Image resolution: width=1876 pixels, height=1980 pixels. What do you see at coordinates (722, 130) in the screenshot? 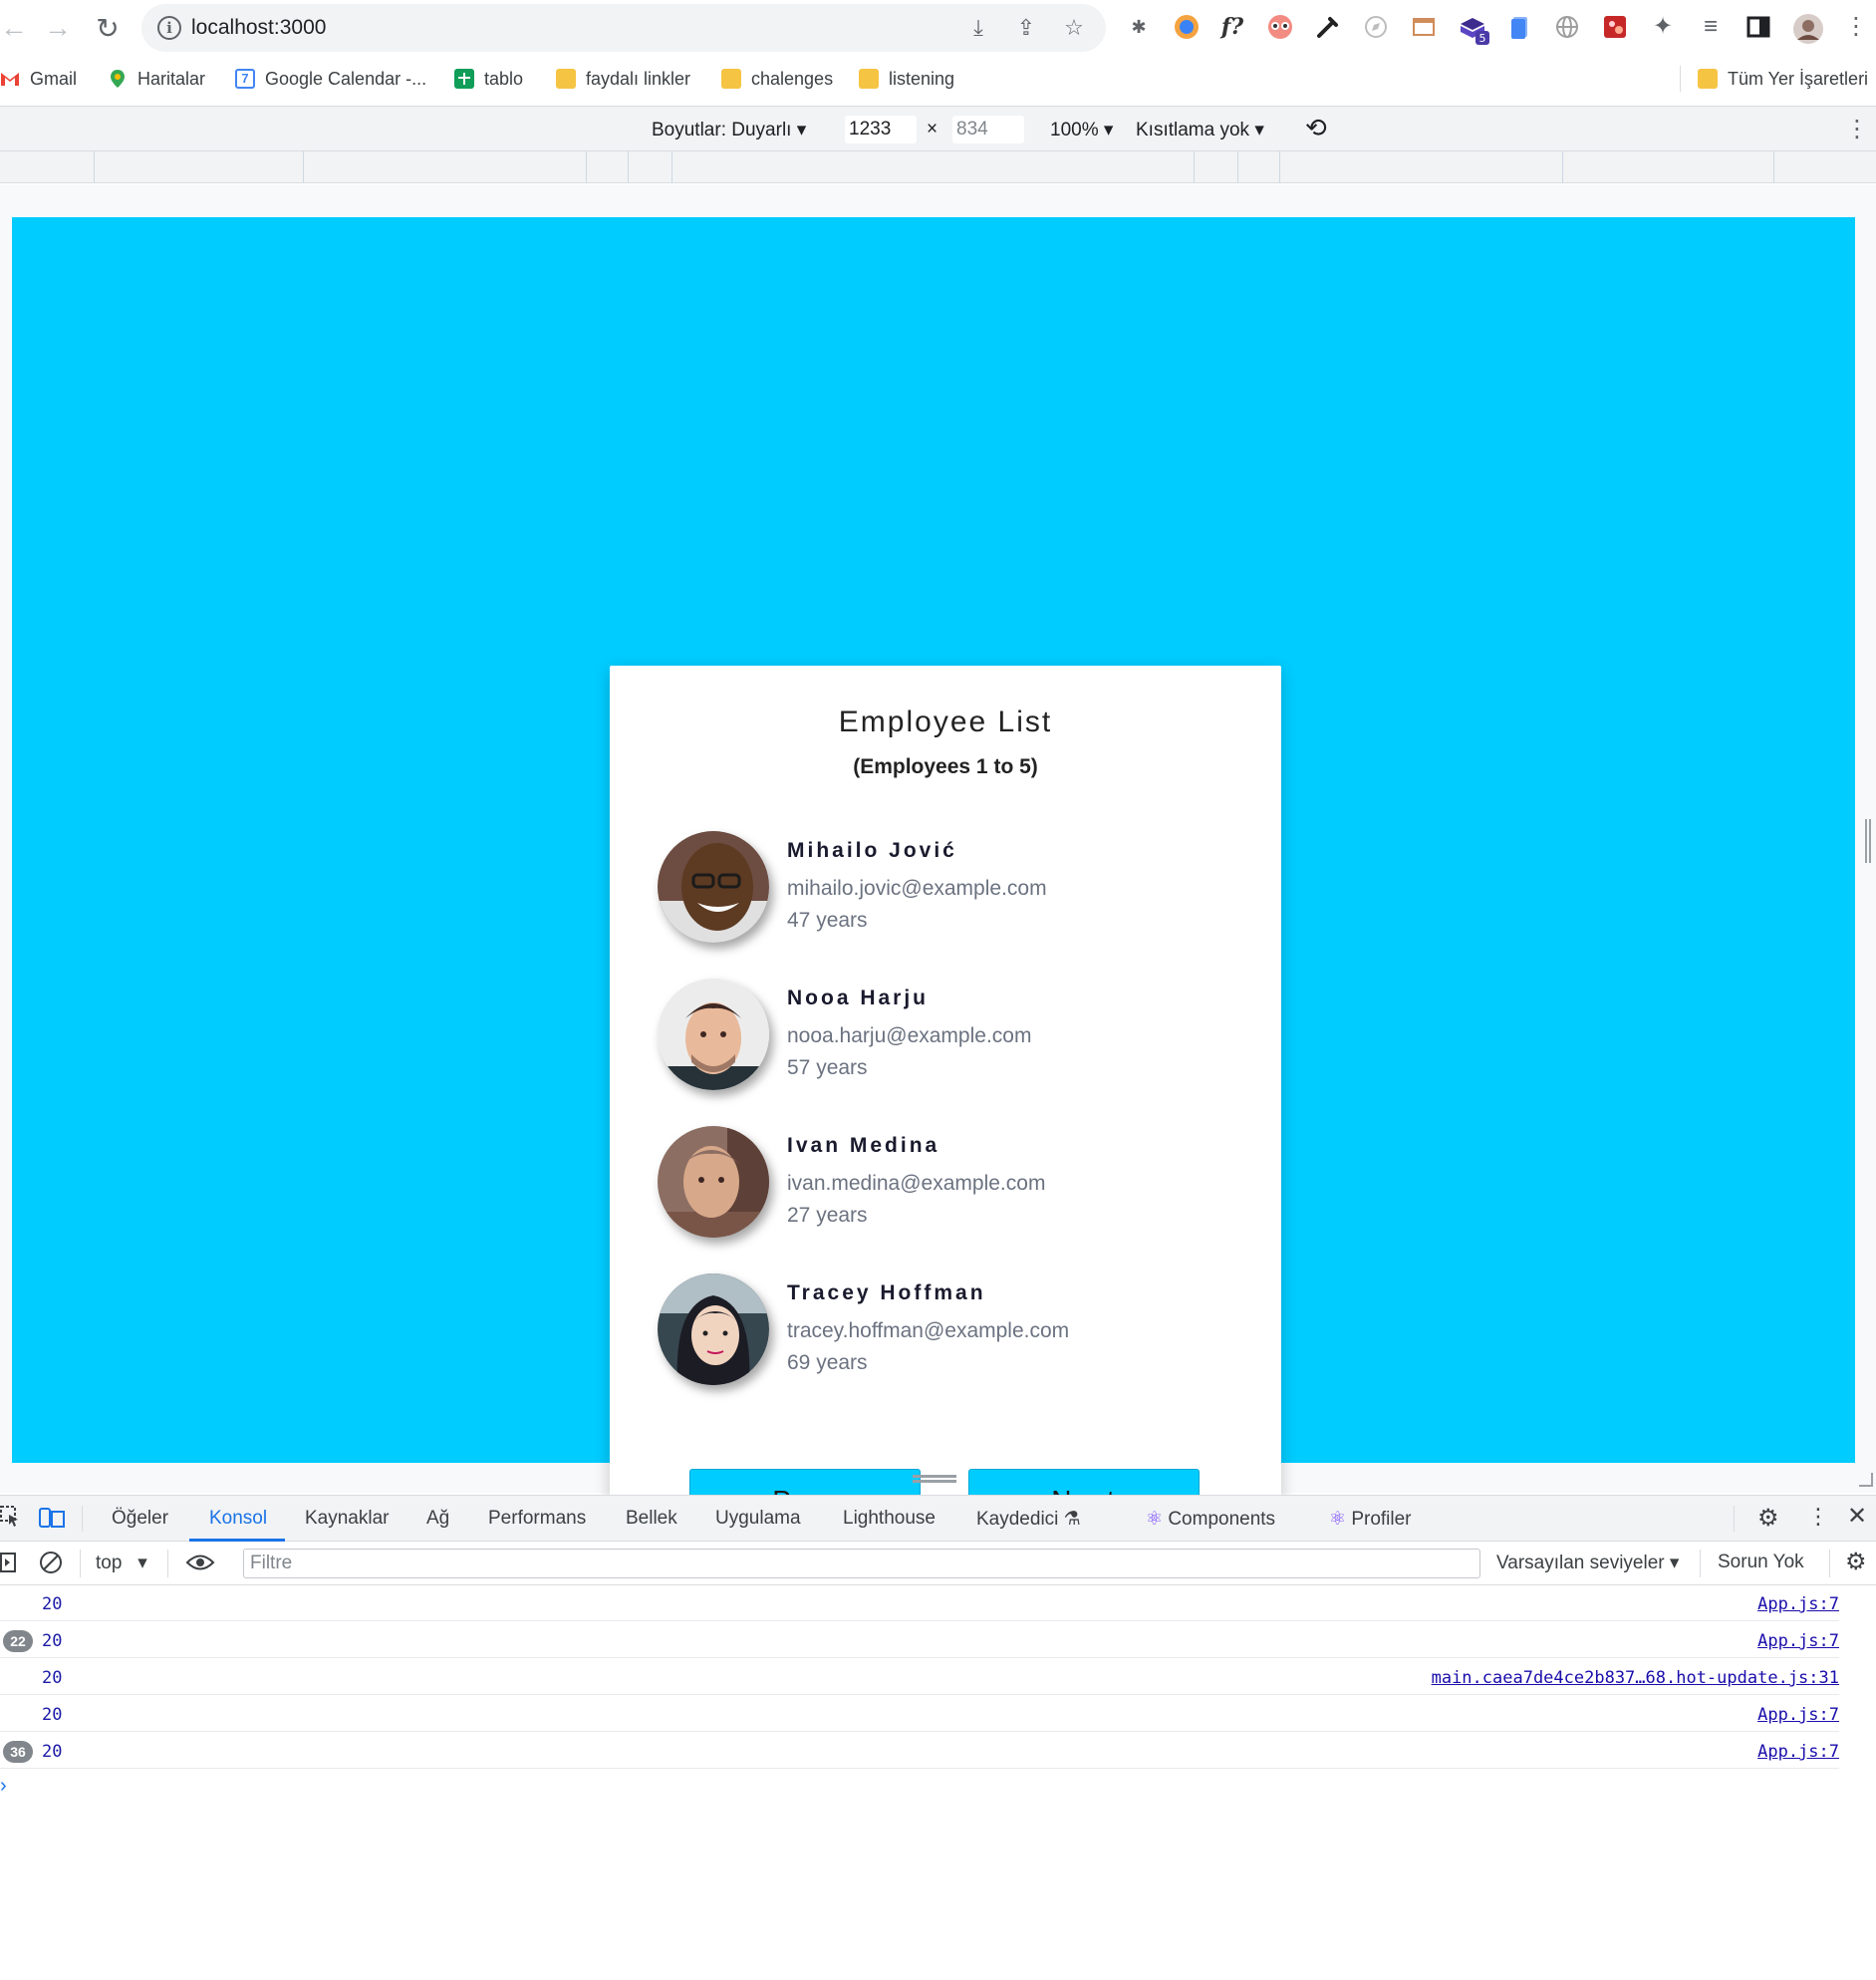
I see `dimensions-label: Boyutlar: Duyarlı` at bounding box center [722, 130].